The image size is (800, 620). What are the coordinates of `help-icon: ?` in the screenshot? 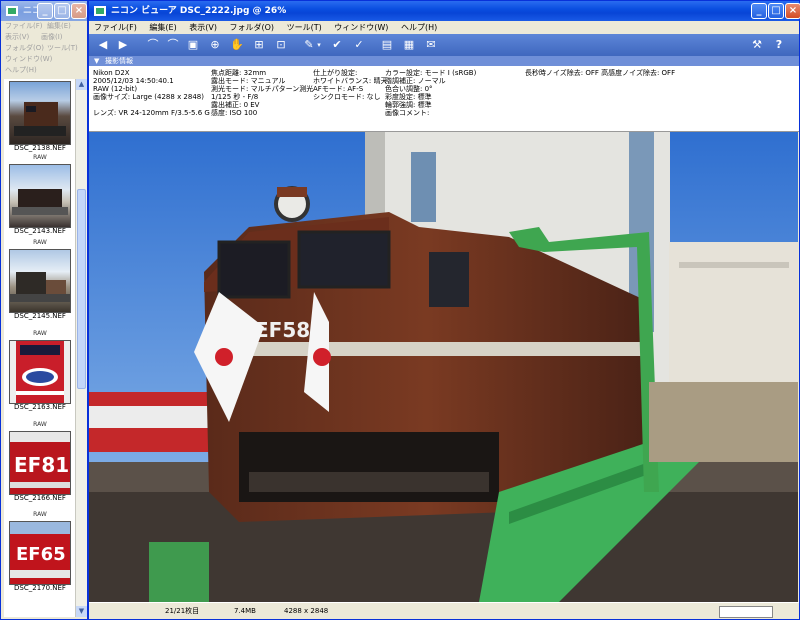 It's located at (779, 45).